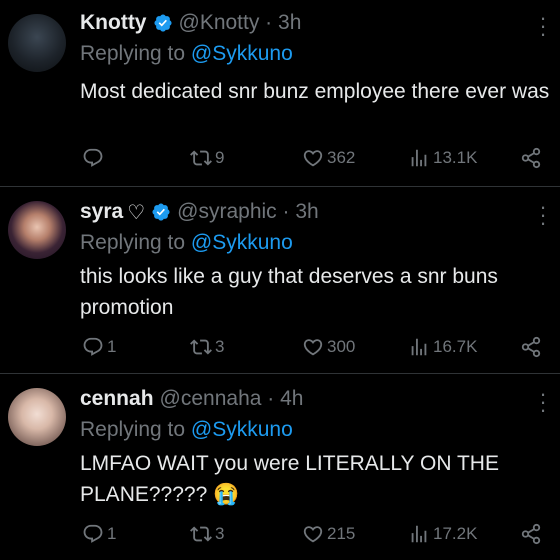  Describe the element at coordinates (341, 157) in the screenshot. I see `like-count: 362` at that location.